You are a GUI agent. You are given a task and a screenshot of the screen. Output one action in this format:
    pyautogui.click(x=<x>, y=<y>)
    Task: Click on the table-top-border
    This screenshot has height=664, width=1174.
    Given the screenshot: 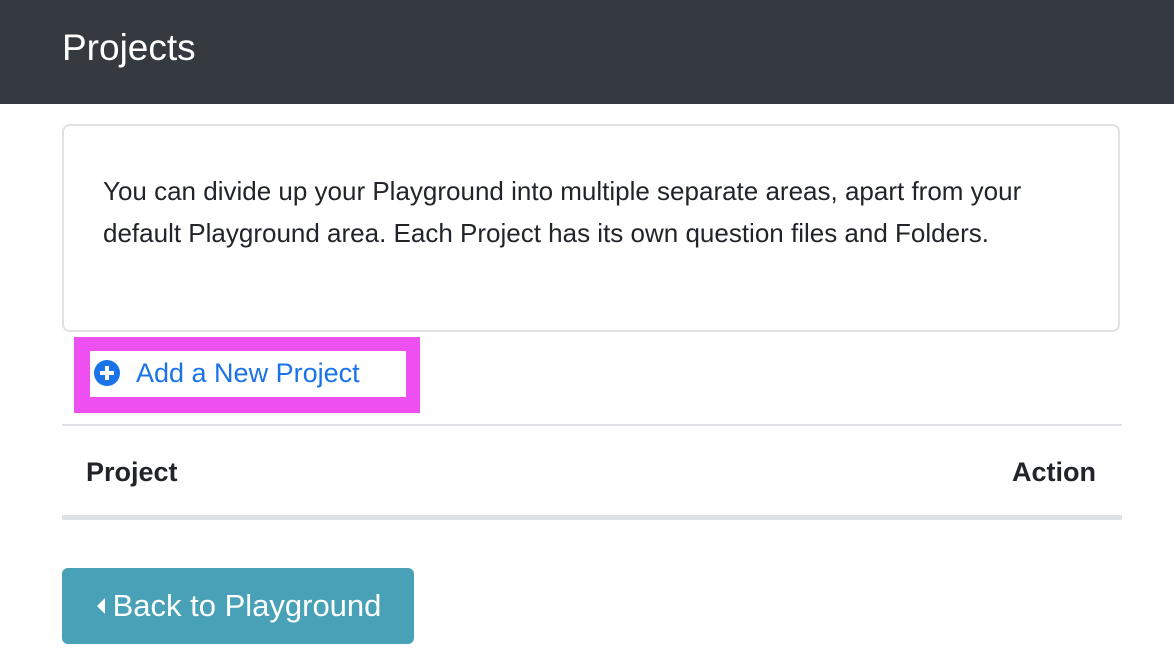 What is the action you would take?
    pyautogui.click(x=592, y=425)
    